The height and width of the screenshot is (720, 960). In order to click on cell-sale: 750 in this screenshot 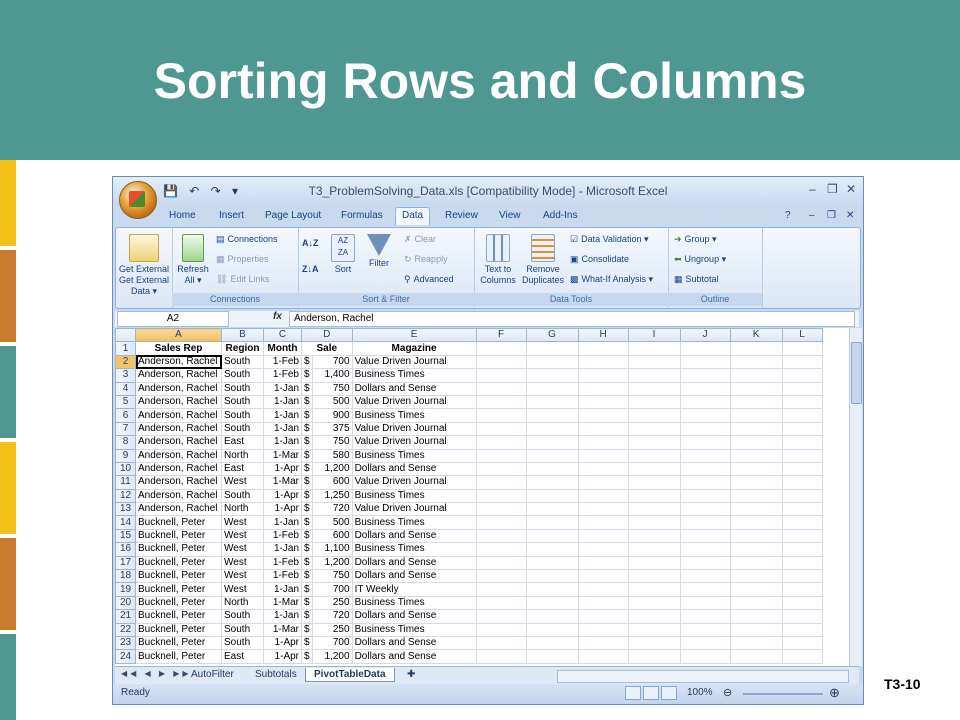, I will do `click(332, 576)`.